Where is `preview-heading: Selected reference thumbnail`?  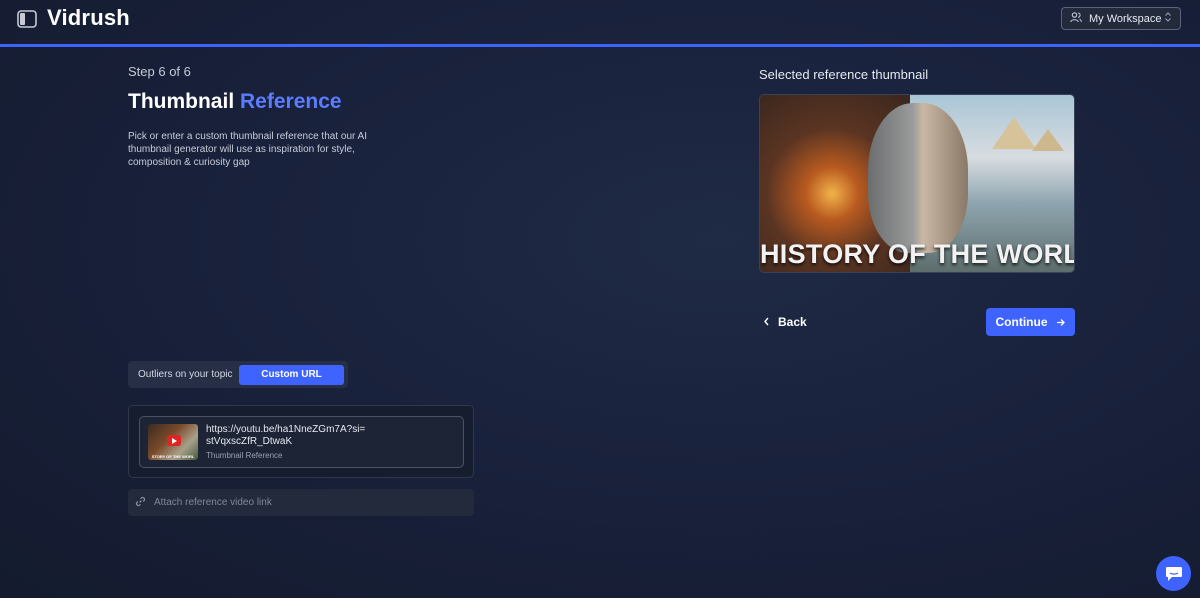
preview-heading: Selected reference thumbnail is located at coordinates (844, 74).